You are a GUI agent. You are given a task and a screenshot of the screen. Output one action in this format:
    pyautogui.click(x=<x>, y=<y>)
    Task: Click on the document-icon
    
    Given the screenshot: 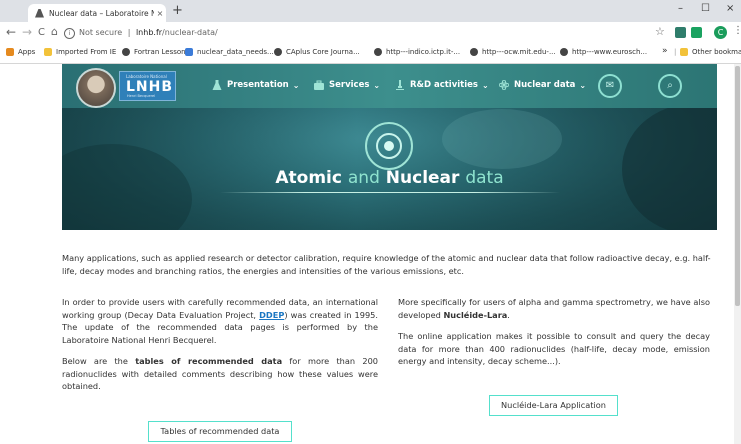 What is the action you would take?
    pyautogui.click(x=189, y=52)
    